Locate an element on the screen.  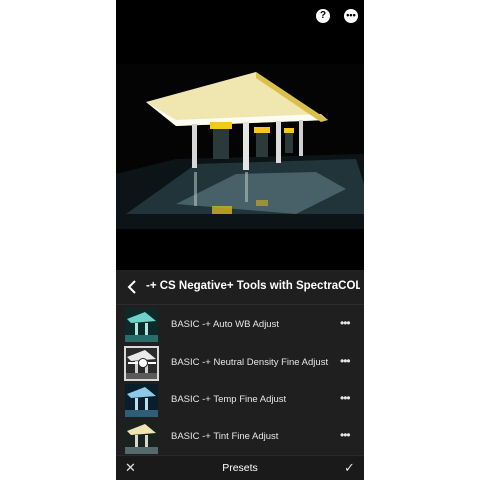
list-item: BASIC -+ Neutral Density Fine Adjust ••• is located at coordinates (240, 363).